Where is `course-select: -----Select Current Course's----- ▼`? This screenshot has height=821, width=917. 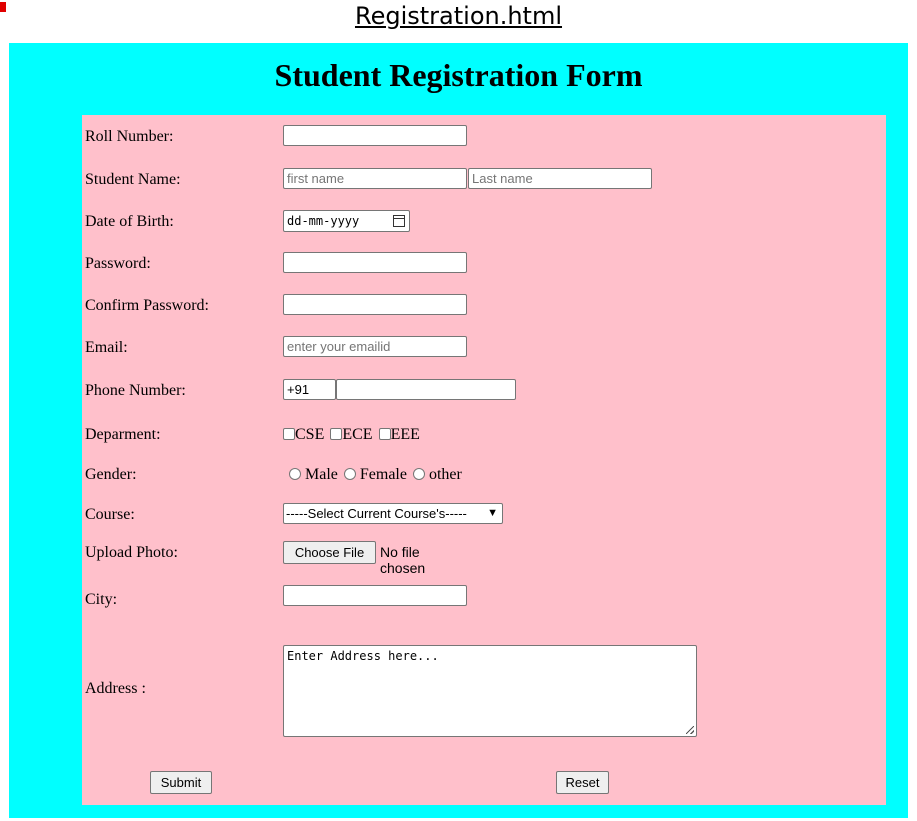
course-select: -----Select Current Course's----- ▼ is located at coordinates (393, 513).